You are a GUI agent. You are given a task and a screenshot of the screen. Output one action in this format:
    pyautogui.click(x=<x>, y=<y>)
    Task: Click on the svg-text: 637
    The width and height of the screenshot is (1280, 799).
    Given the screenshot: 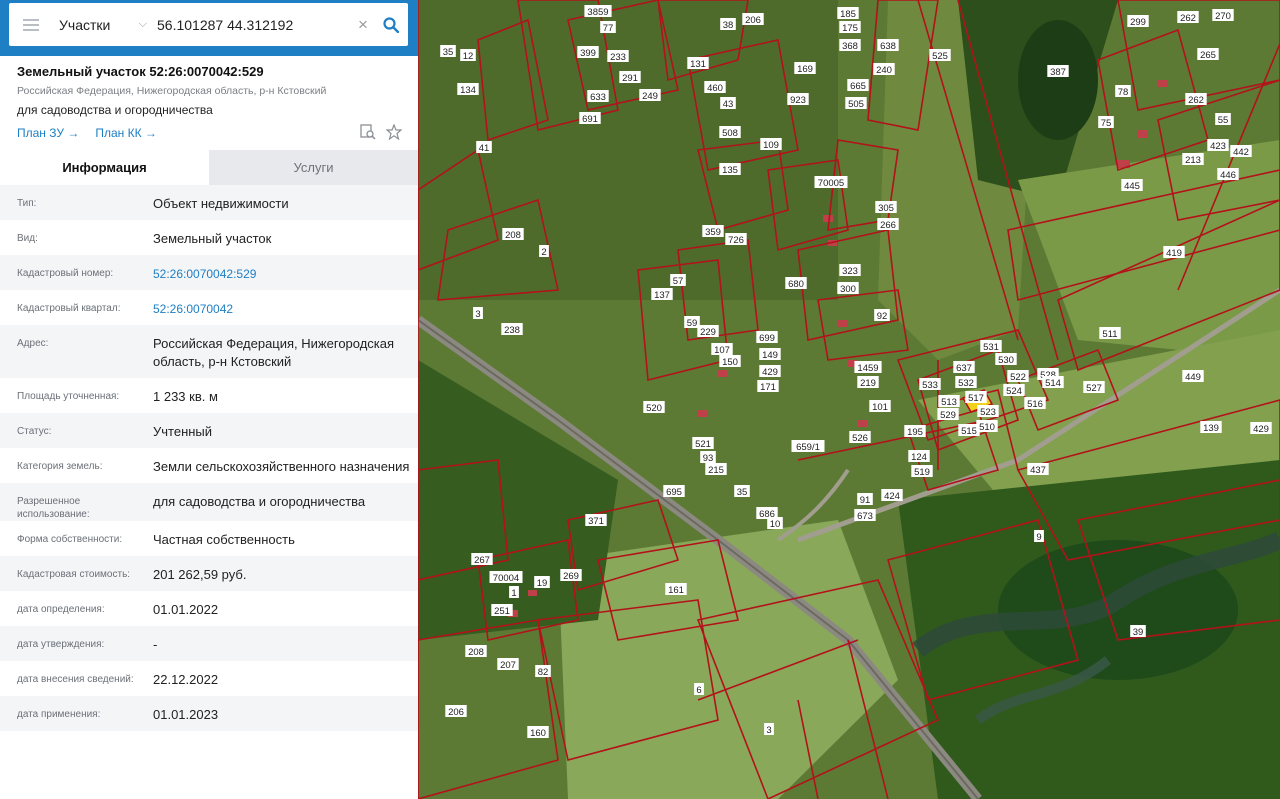 What is the action you would take?
    pyautogui.click(x=964, y=368)
    